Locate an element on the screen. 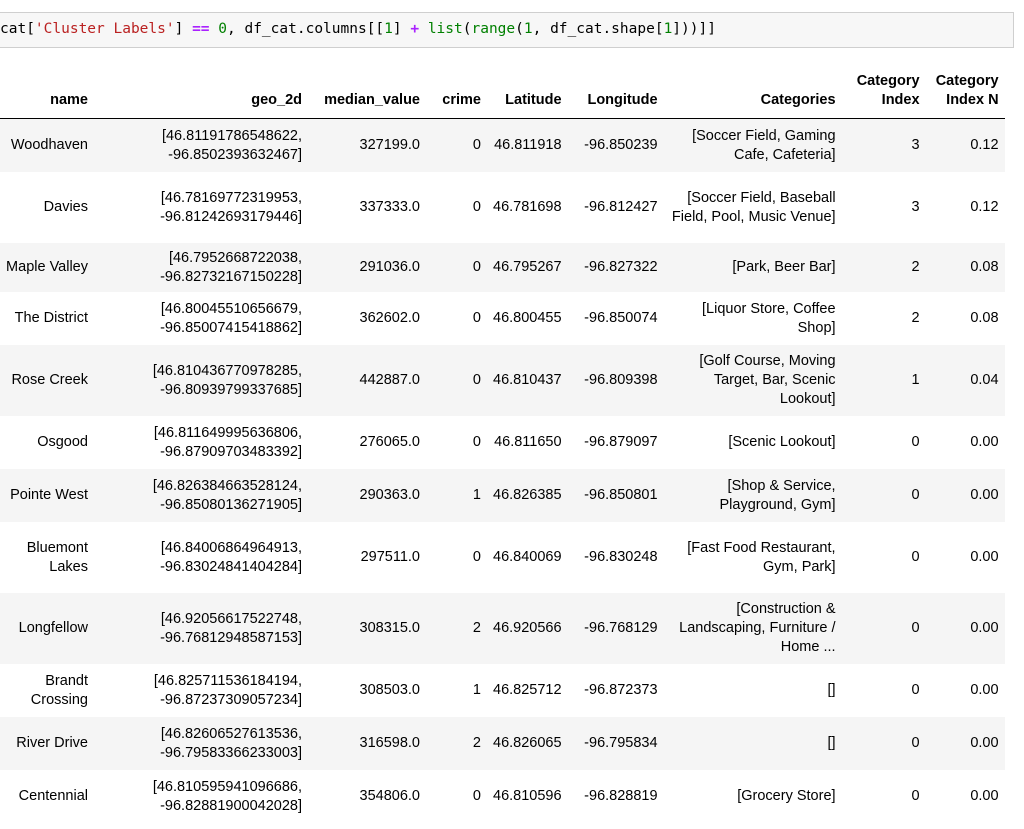 Image resolution: width=1024 pixels, height=829 pixels. cell-latitude: 46.795267 is located at coordinates (527, 267).